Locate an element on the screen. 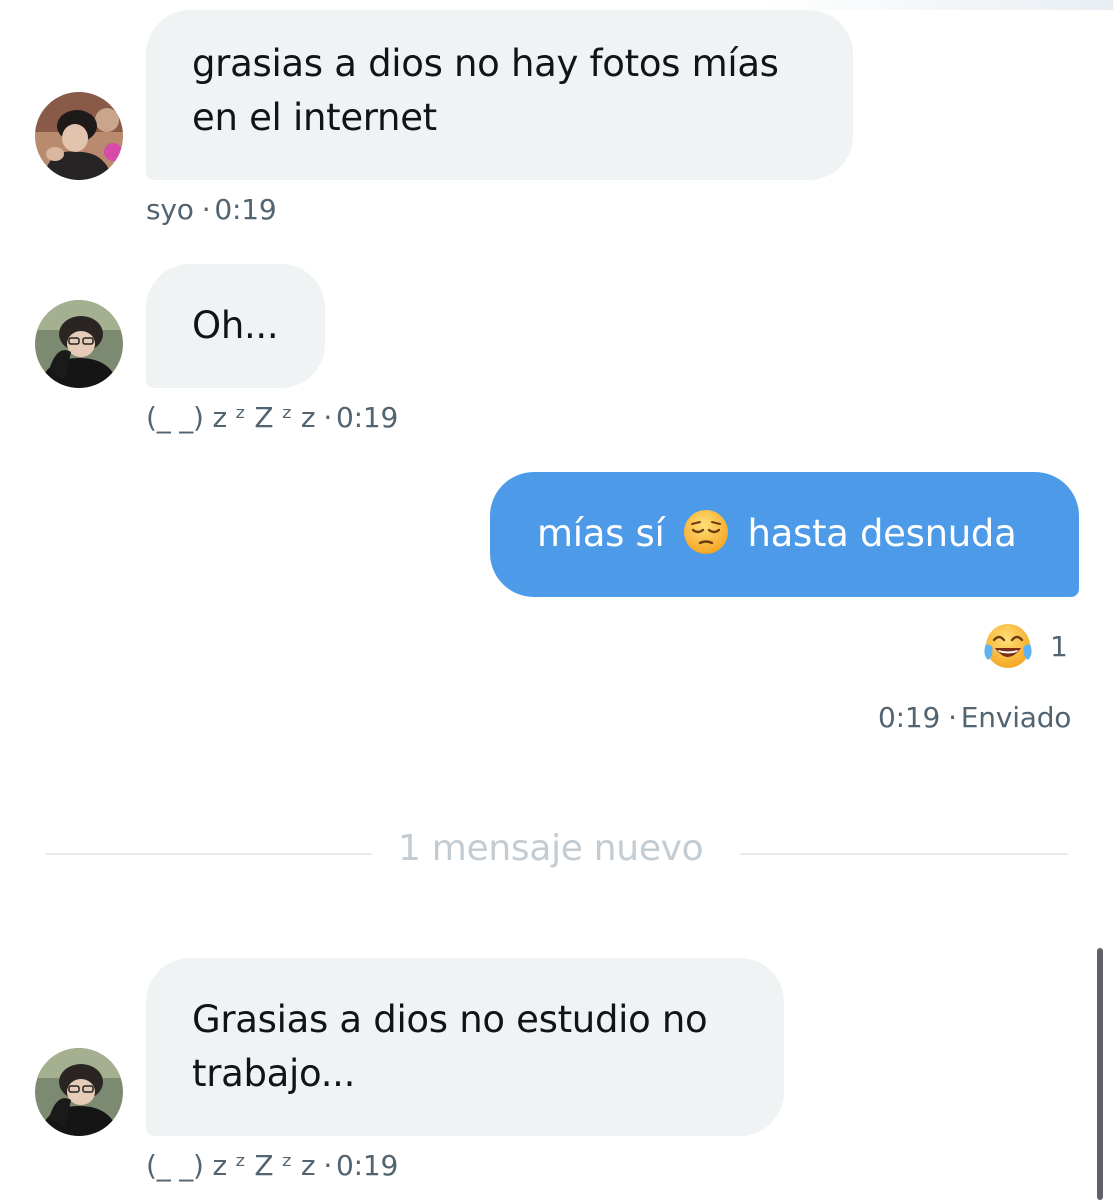  divider-label: 1 mensaje nuevo is located at coordinates (551, 848).